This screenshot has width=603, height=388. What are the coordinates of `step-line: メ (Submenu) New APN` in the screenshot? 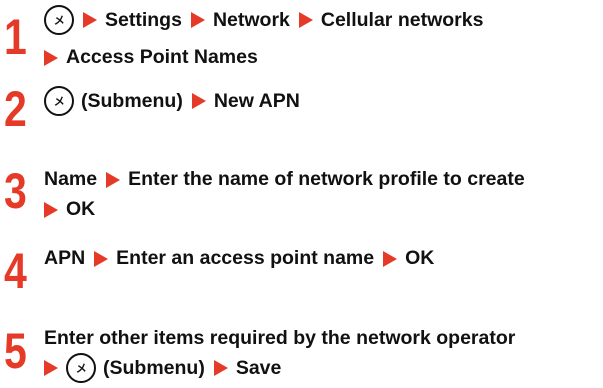 It's located at (172, 101).